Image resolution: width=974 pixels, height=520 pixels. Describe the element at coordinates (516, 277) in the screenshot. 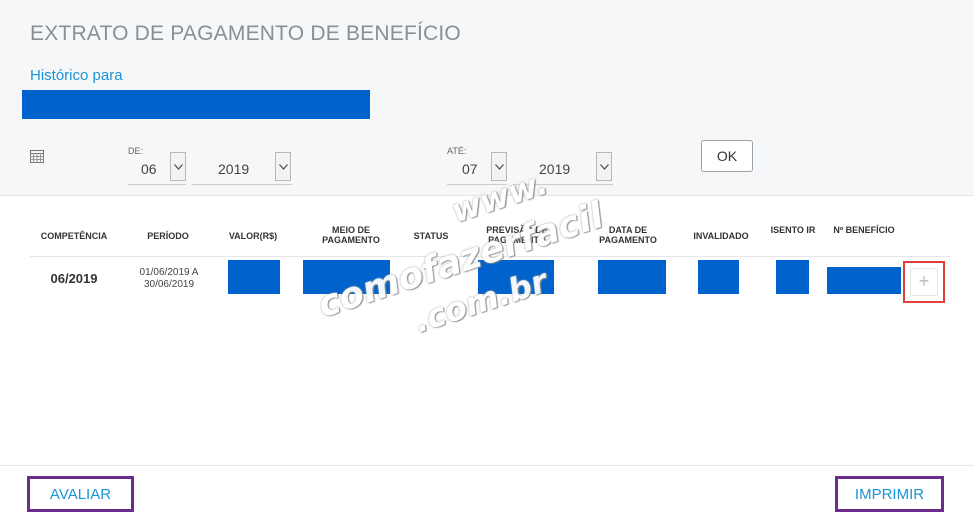

I see `redacted-previsao-pagamento` at that location.